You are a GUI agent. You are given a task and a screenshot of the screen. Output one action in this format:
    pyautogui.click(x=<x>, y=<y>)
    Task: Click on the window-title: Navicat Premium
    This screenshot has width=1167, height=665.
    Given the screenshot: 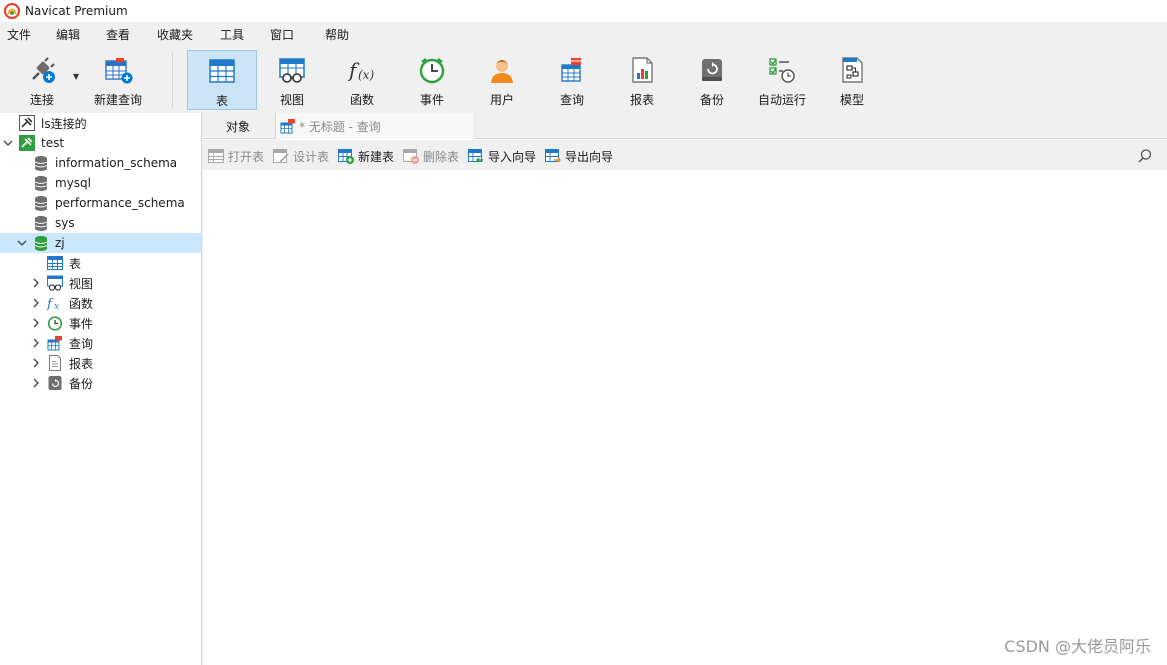 What is the action you would take?
    pyautogui.click(x=76, y=11)
    